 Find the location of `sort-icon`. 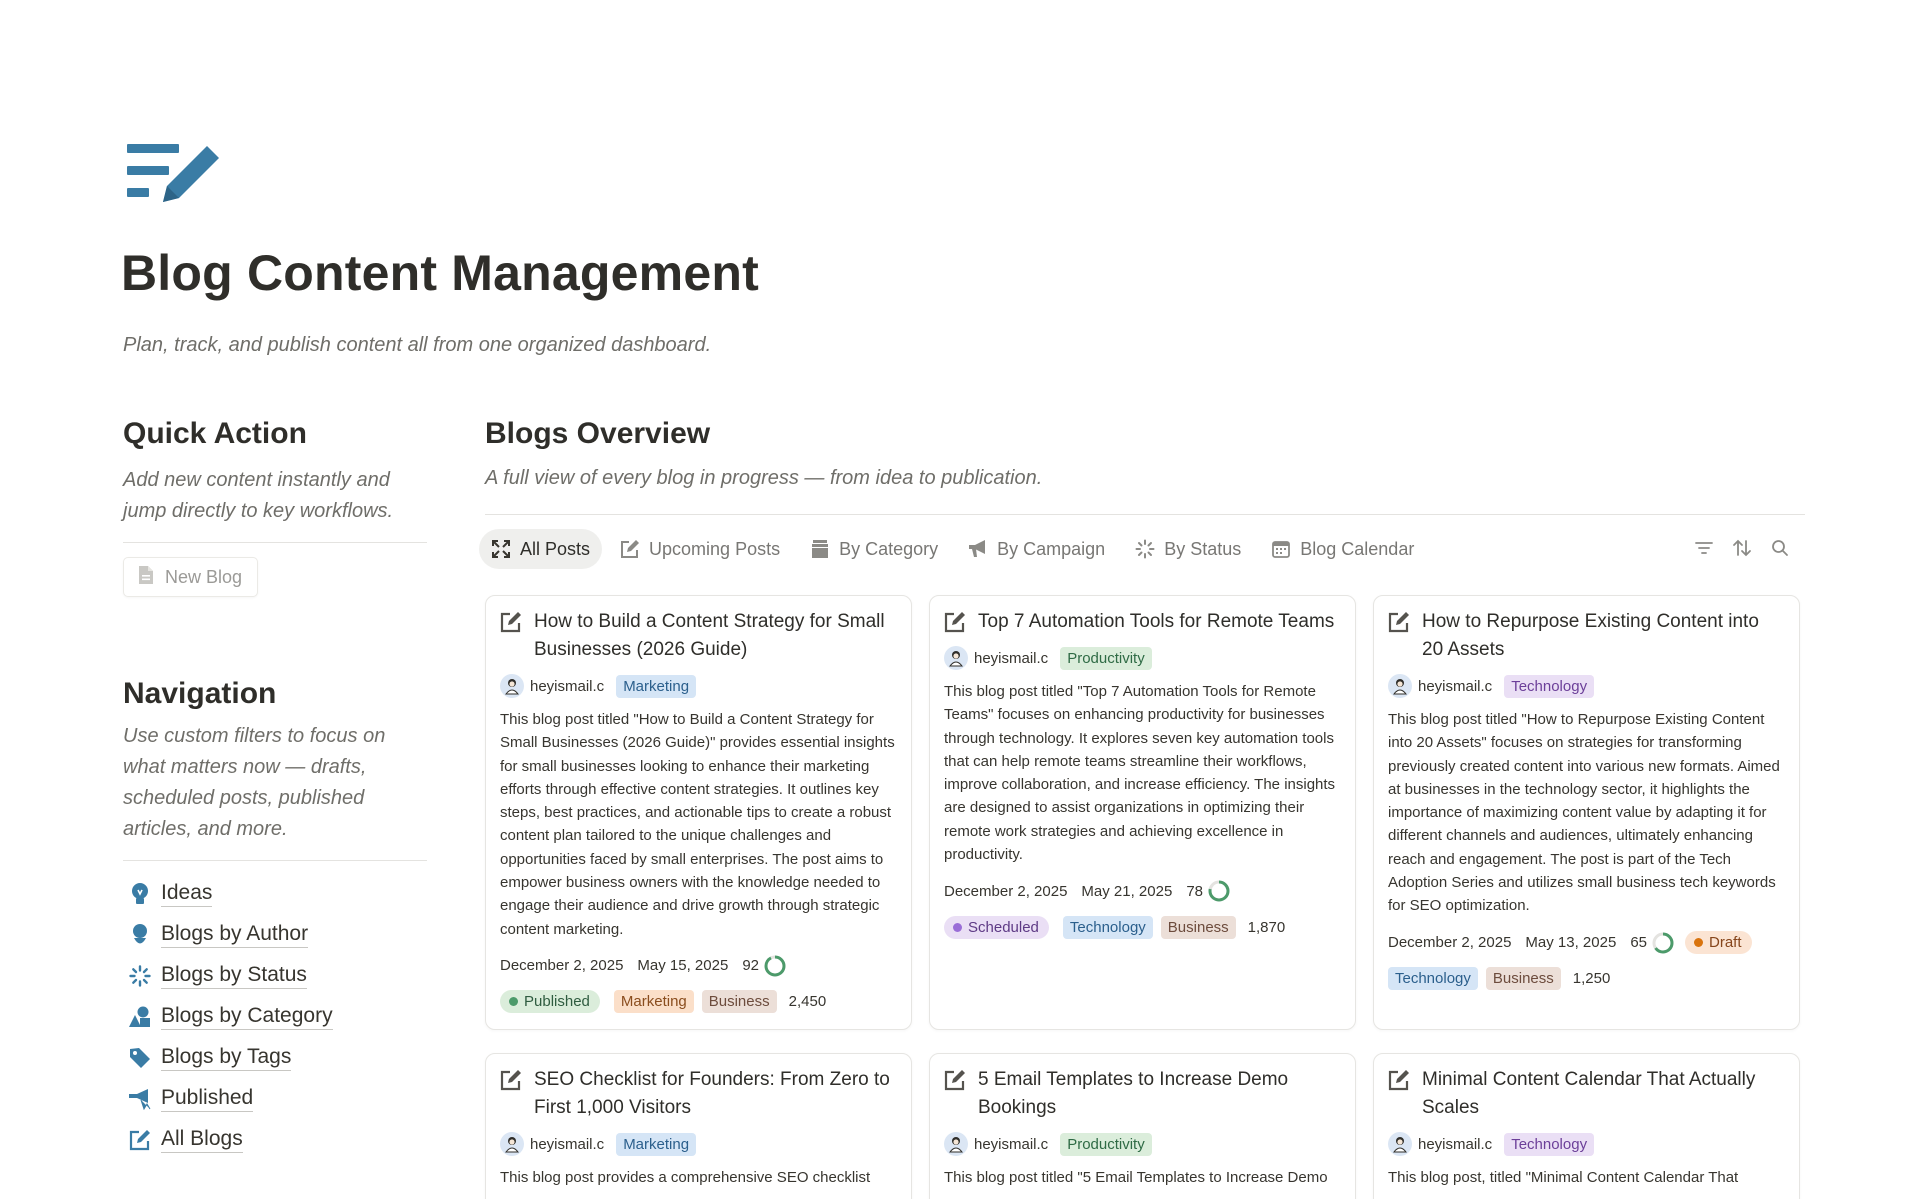

sort-icon is located at coordinates (1742, 548).